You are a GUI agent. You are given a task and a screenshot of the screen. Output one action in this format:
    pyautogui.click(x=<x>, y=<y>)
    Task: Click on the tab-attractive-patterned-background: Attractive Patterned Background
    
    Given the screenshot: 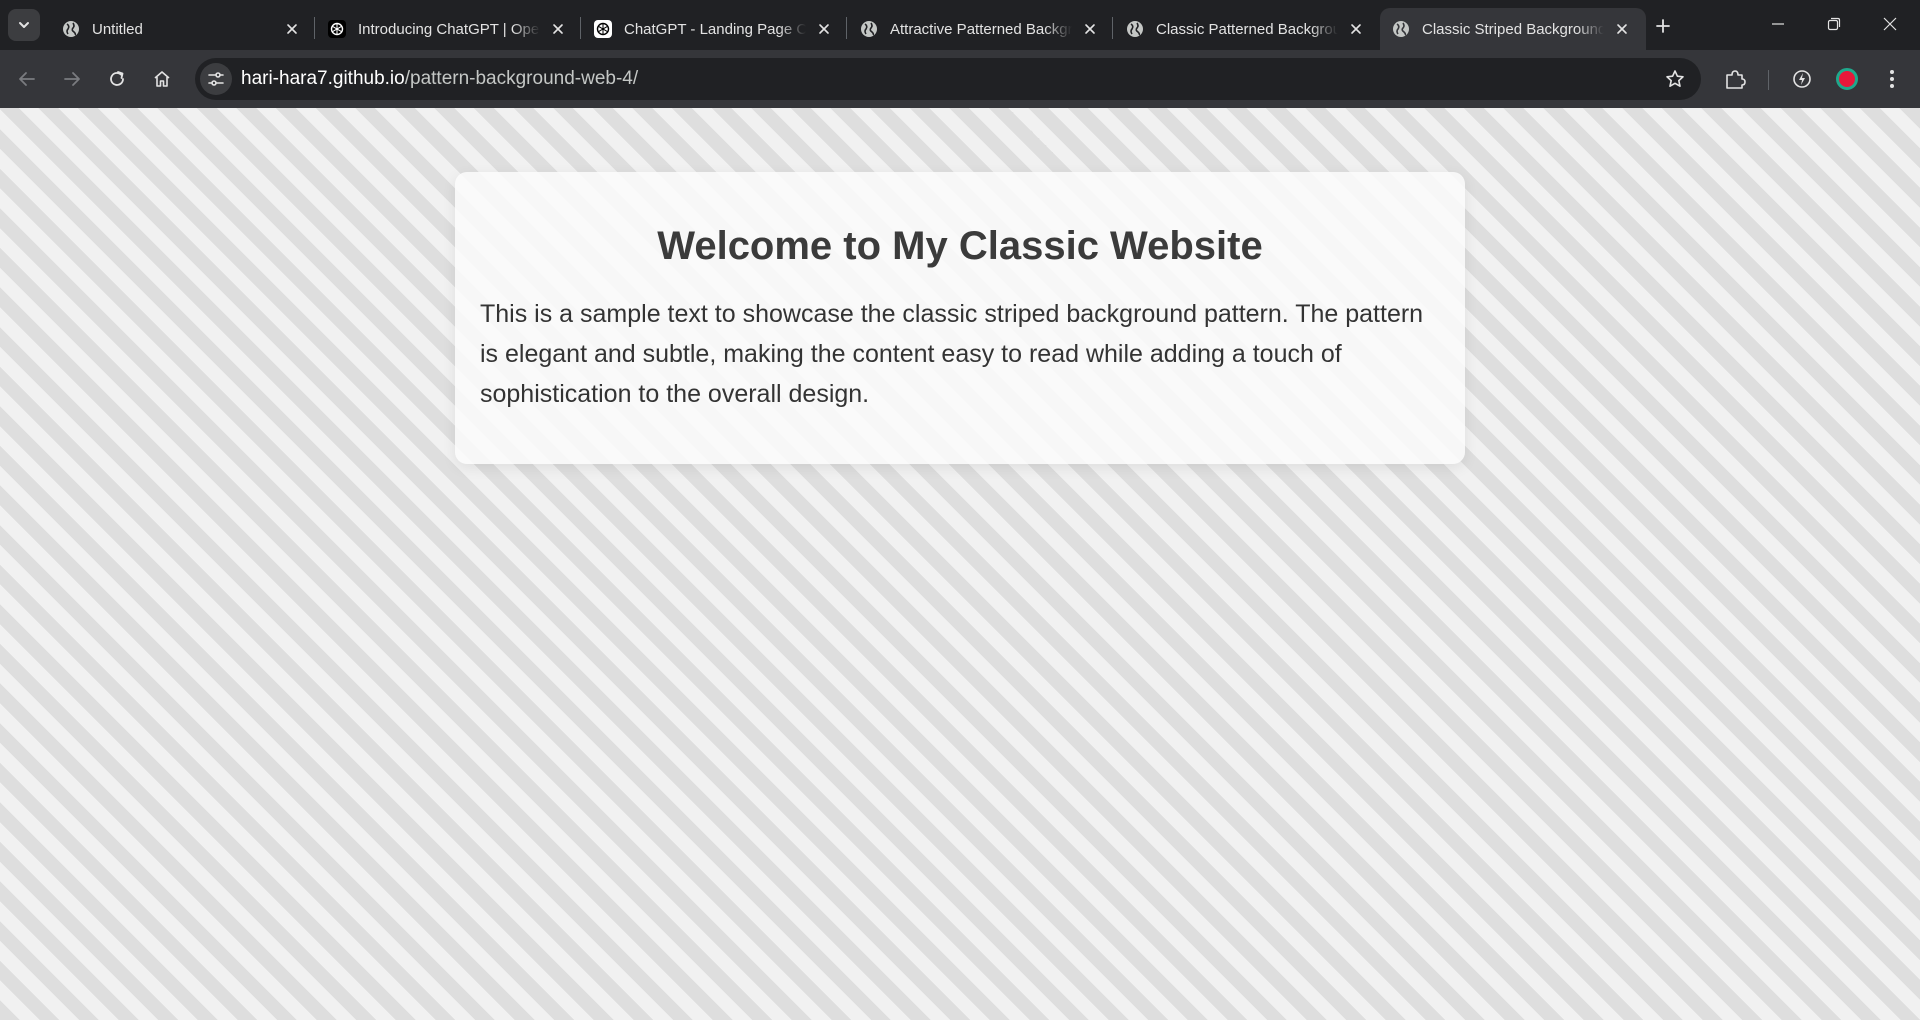 What is the action you would take?
    pyautogui.click(x=981, y=29)
    